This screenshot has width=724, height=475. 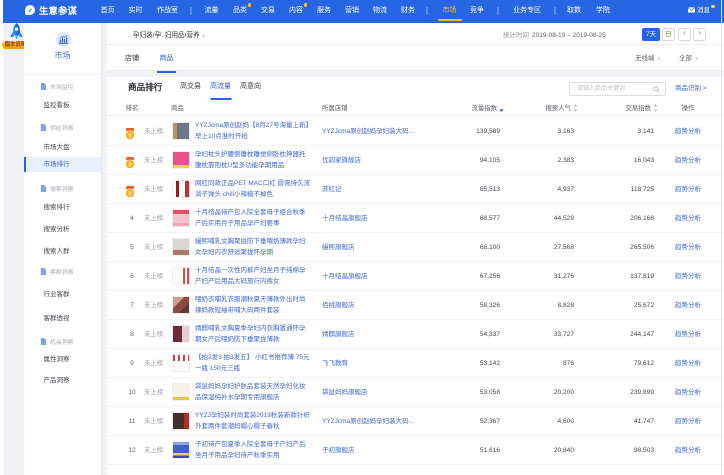 I want to click on svg-text: 1, so click(x=129, y=136).